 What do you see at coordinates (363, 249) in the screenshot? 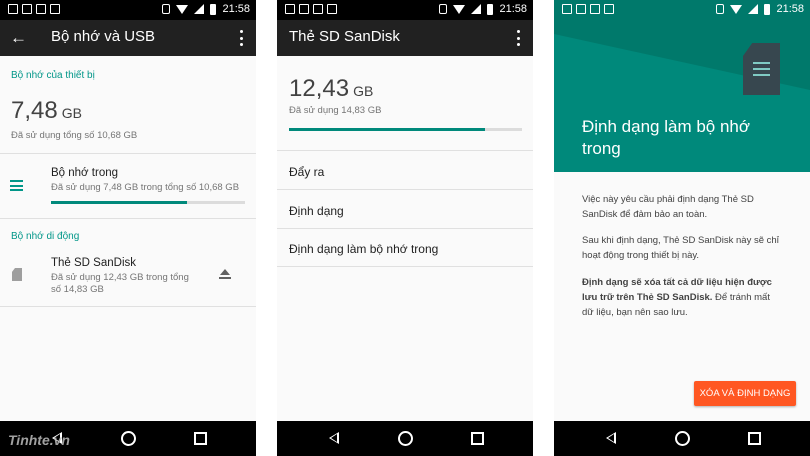
I see `format-internal-menu-item: Định dạng làm bộ nhớ trong` at bounding box center [363, 249].